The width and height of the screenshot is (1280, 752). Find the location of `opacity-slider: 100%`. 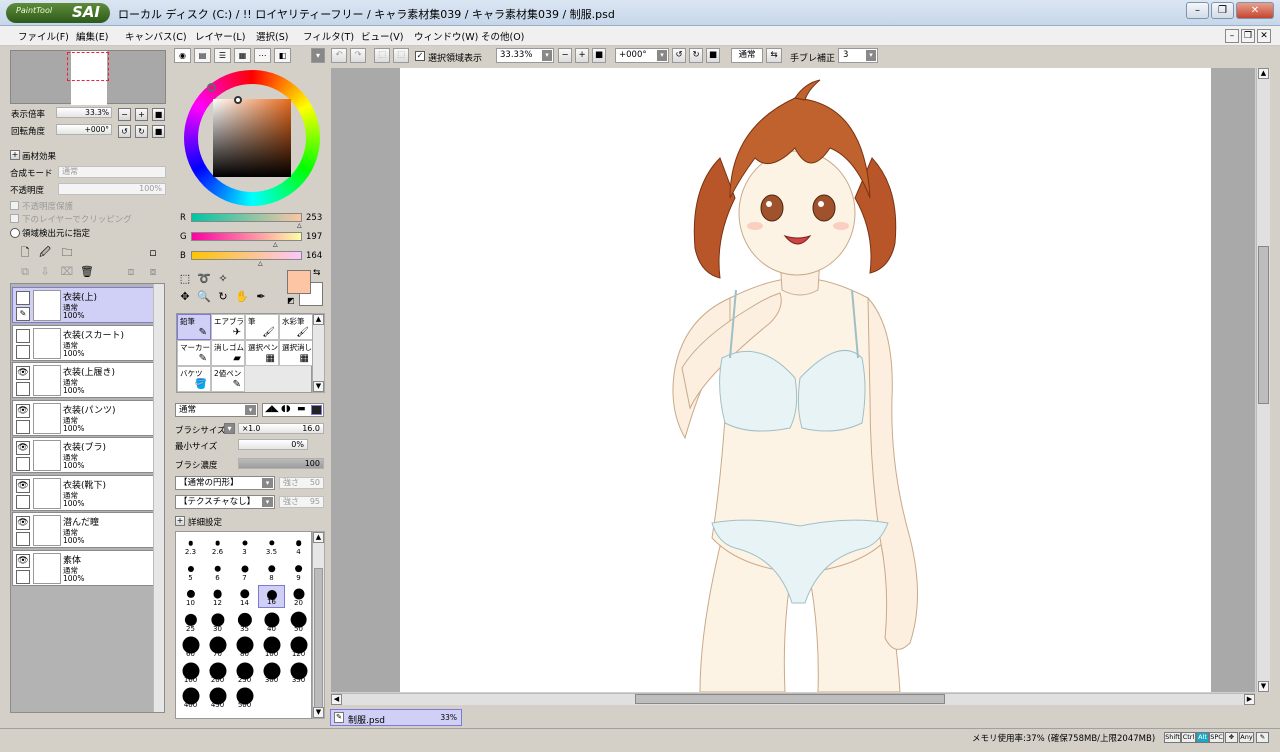

opacity-slider: 100% is located at coordinates (112, 189).